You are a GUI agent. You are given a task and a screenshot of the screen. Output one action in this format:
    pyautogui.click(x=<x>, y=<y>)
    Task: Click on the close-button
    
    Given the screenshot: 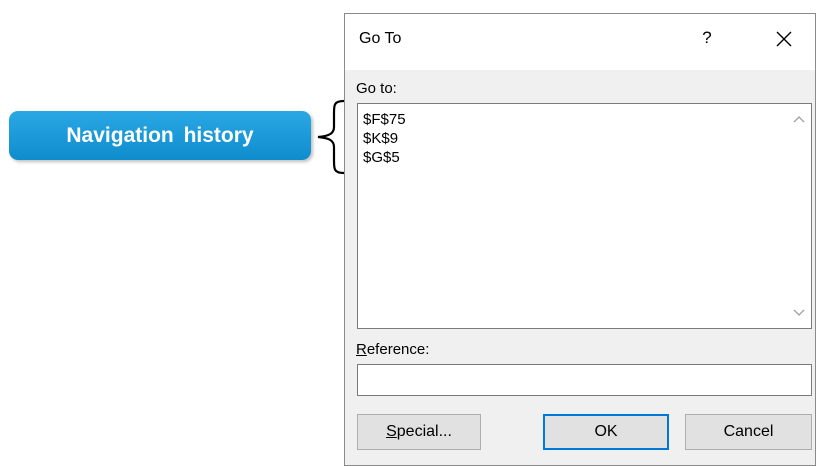 What is the action you would take?
    pyautogui.click(x=784, y=39)
    